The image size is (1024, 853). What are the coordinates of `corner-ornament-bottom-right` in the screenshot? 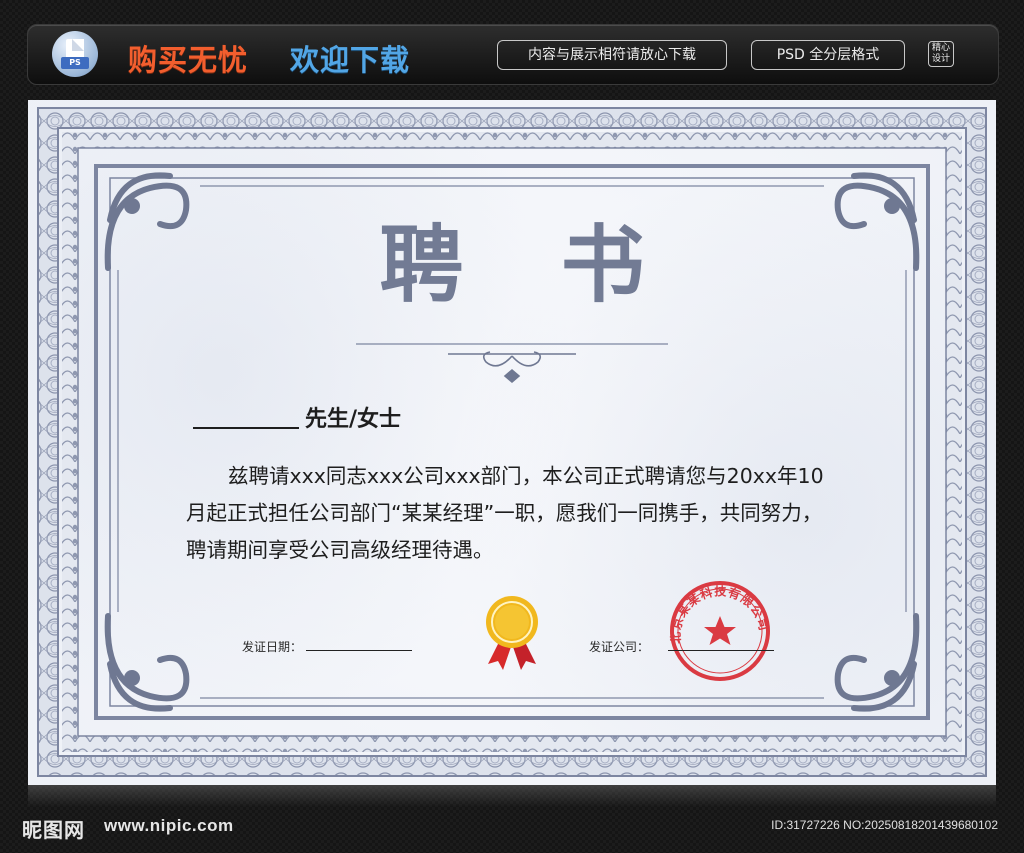 It's located at (877, 662).